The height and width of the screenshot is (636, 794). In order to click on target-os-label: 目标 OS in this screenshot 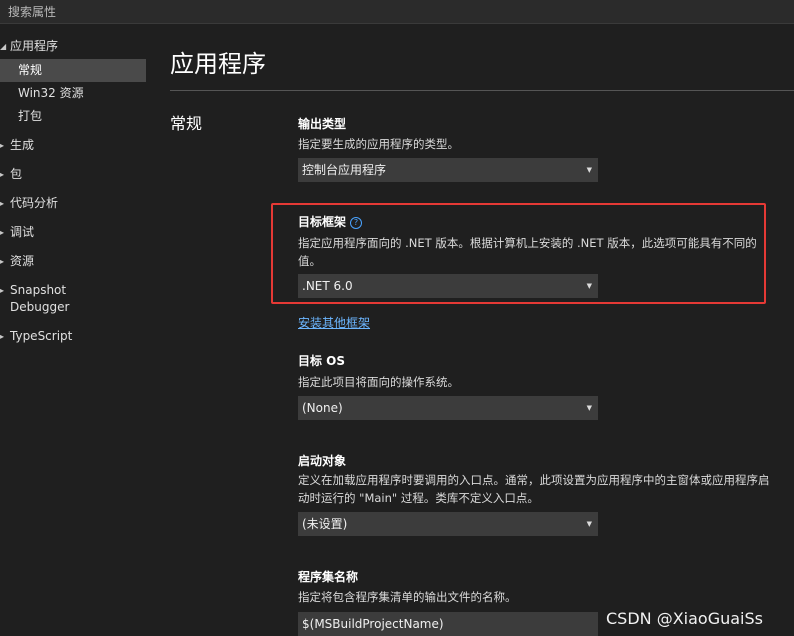, I will do `click(322, 361)`.